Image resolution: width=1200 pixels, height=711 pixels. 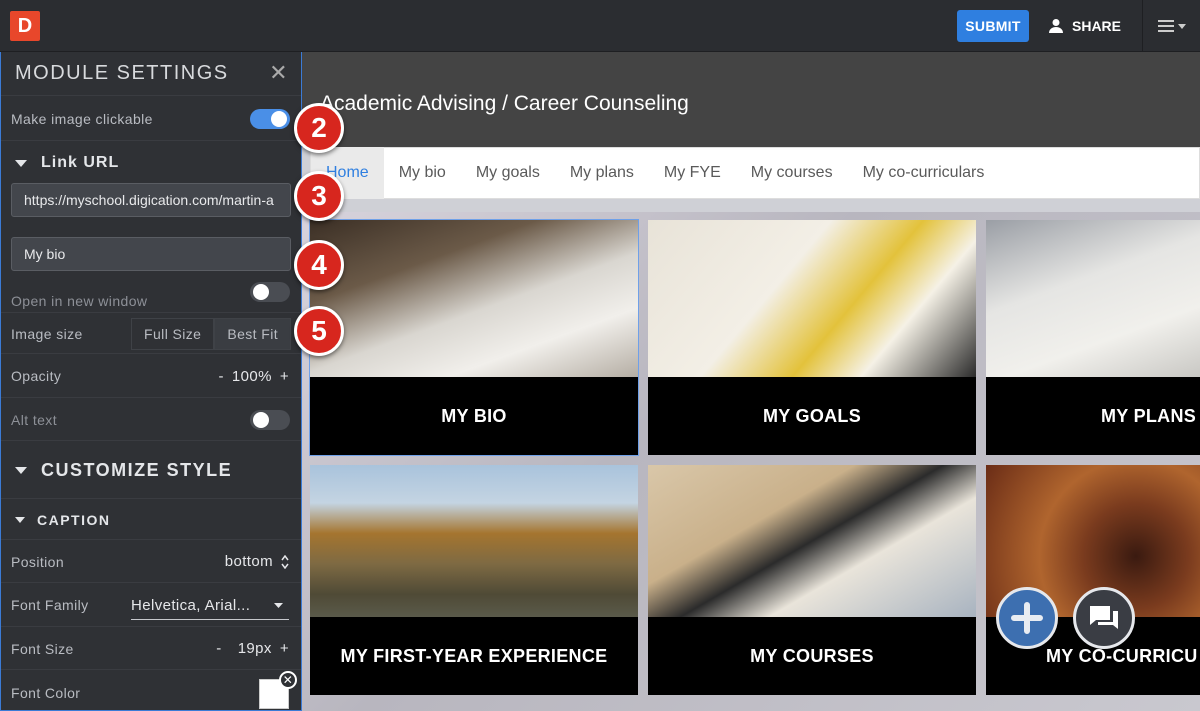 I want to click on tile-my-bio: MY BIO, so click(x=474, y=337).